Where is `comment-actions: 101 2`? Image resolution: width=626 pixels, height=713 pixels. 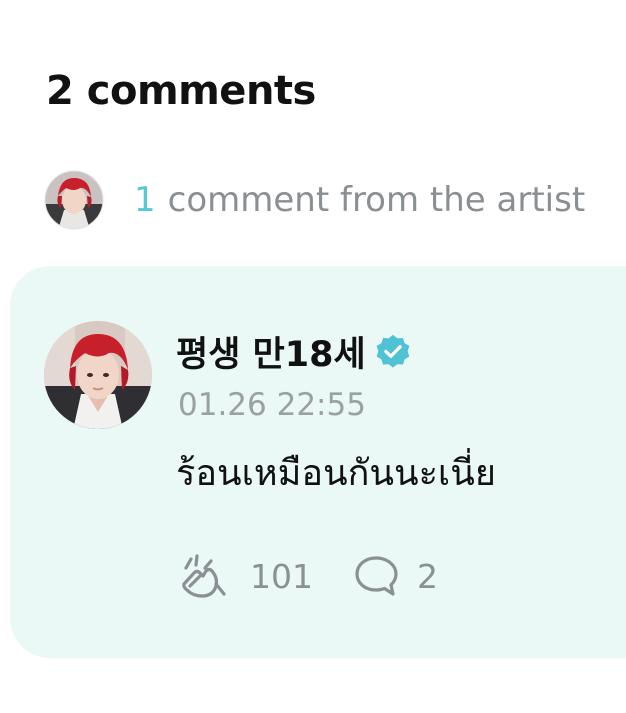
comment-actions: 101 2 is located at coordinates (307, 576).